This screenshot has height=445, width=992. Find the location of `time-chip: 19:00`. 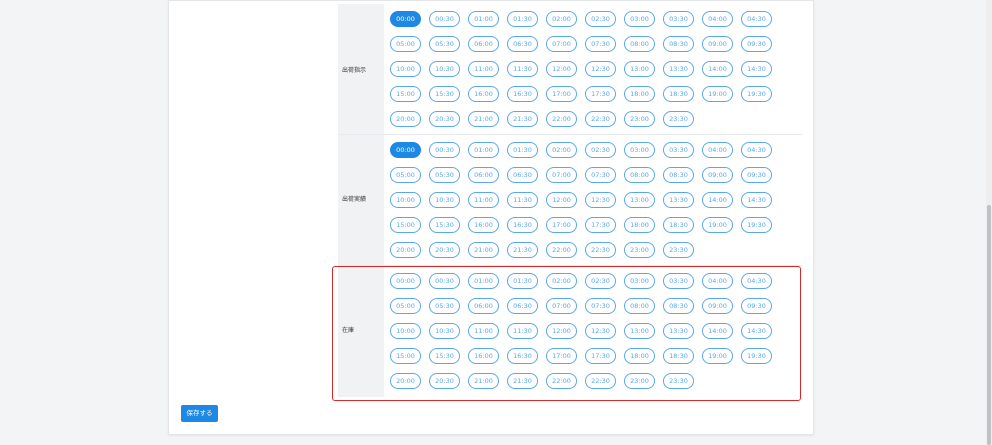

time-chip: 19:00 is located at coordinates (717, 356).